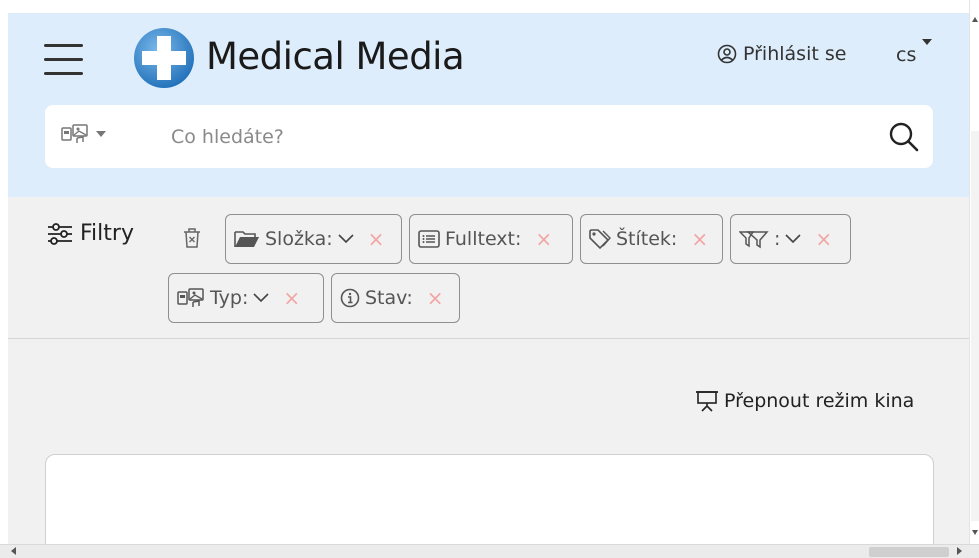  I want to click on cinema-mode-label: Přepnout režim kina, so click(819, 401).